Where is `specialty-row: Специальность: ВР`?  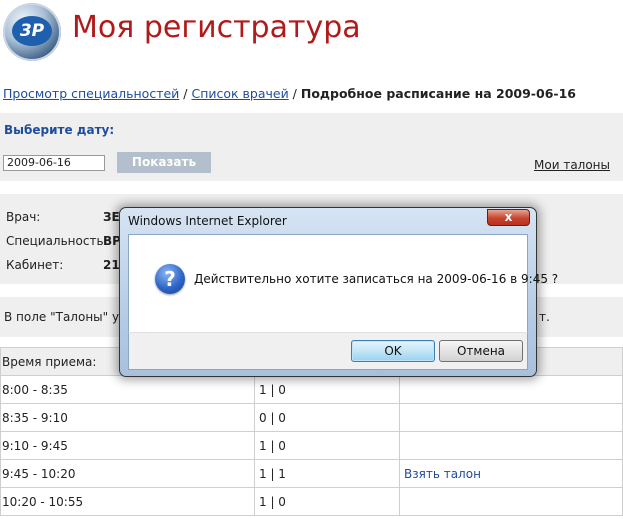 specialty-row: Специальность: ВР is located at coordinates (63, 241).